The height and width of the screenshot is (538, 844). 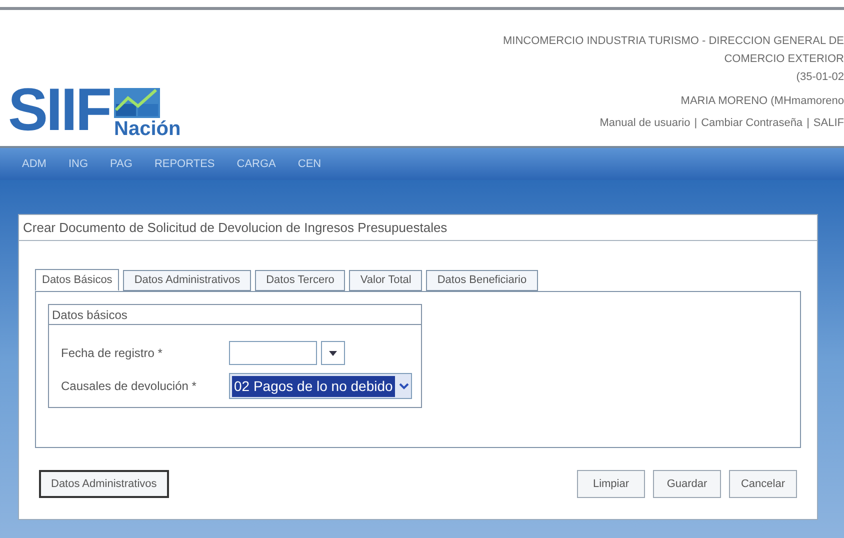 What do you see at coordinates (784, 59) in the screenshot?
I see `entity-text: COMERCIO EXTERIOR` at bounding box center [784, 59].